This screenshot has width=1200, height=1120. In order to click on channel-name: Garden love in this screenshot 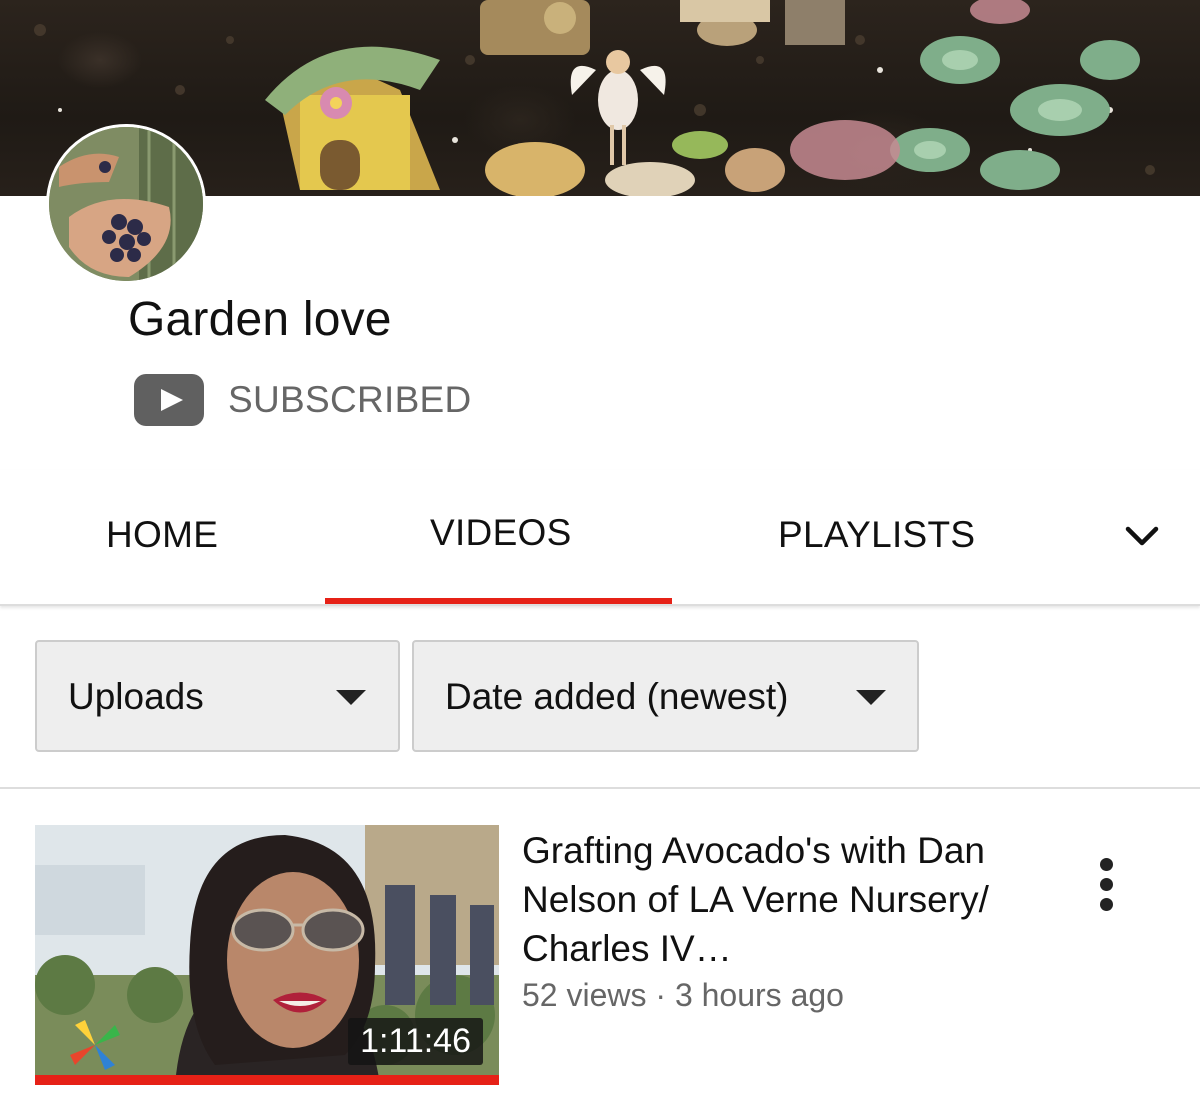, I will do `click(260, 319)`.